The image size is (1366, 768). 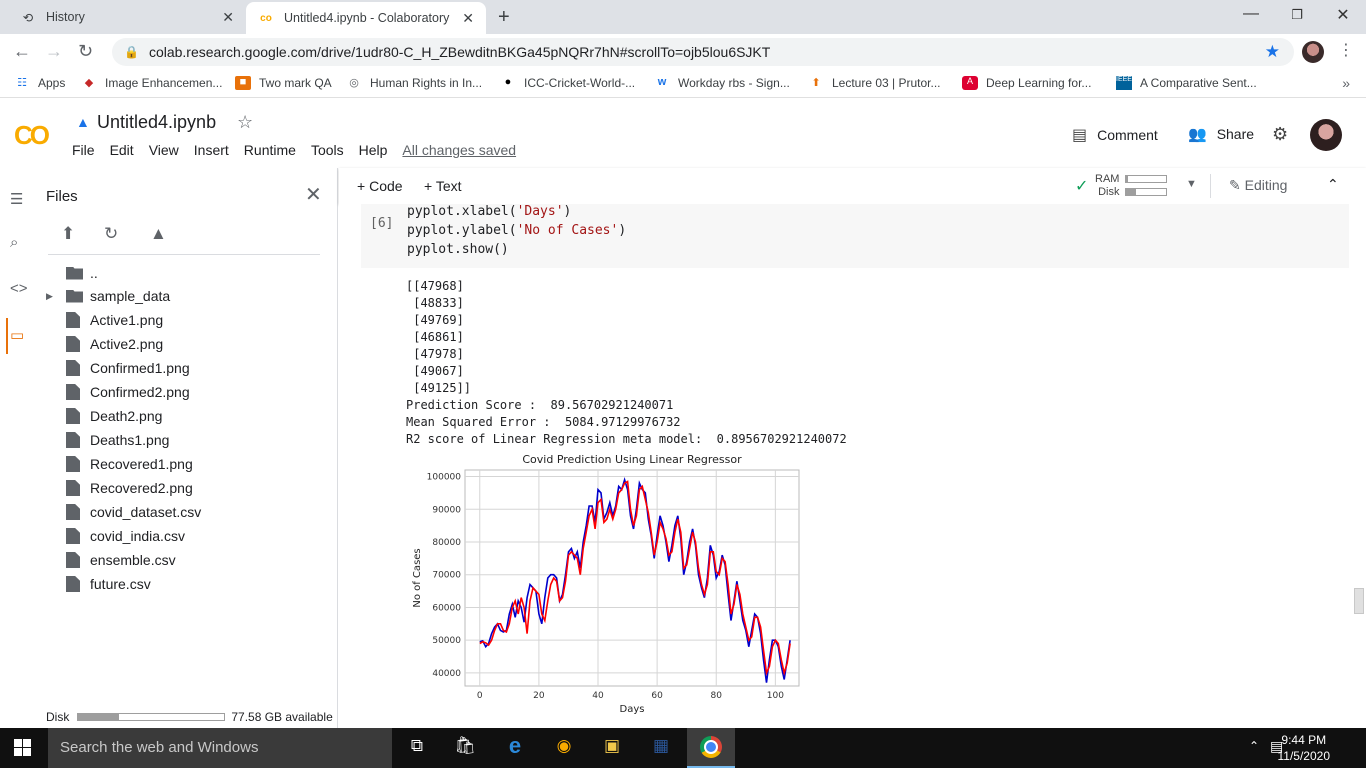 What do you see at coordinates (220, 748) in the screenshot?
I see `taskbar-search-box: Search the web and Windows` at bounding box center [220, 748].